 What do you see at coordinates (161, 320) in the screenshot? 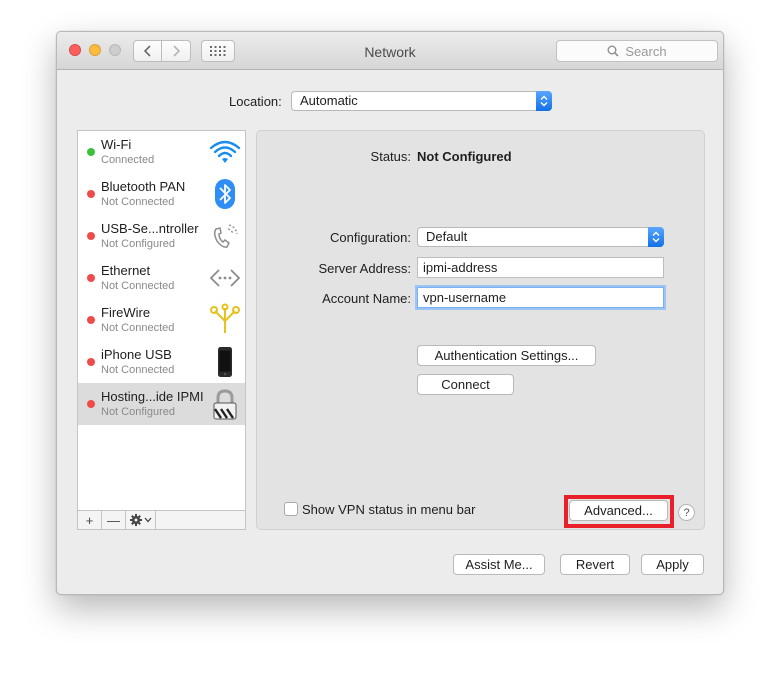
I see `service-item-firewire: FireWire Not Connected` at bounding box center [161, 320].